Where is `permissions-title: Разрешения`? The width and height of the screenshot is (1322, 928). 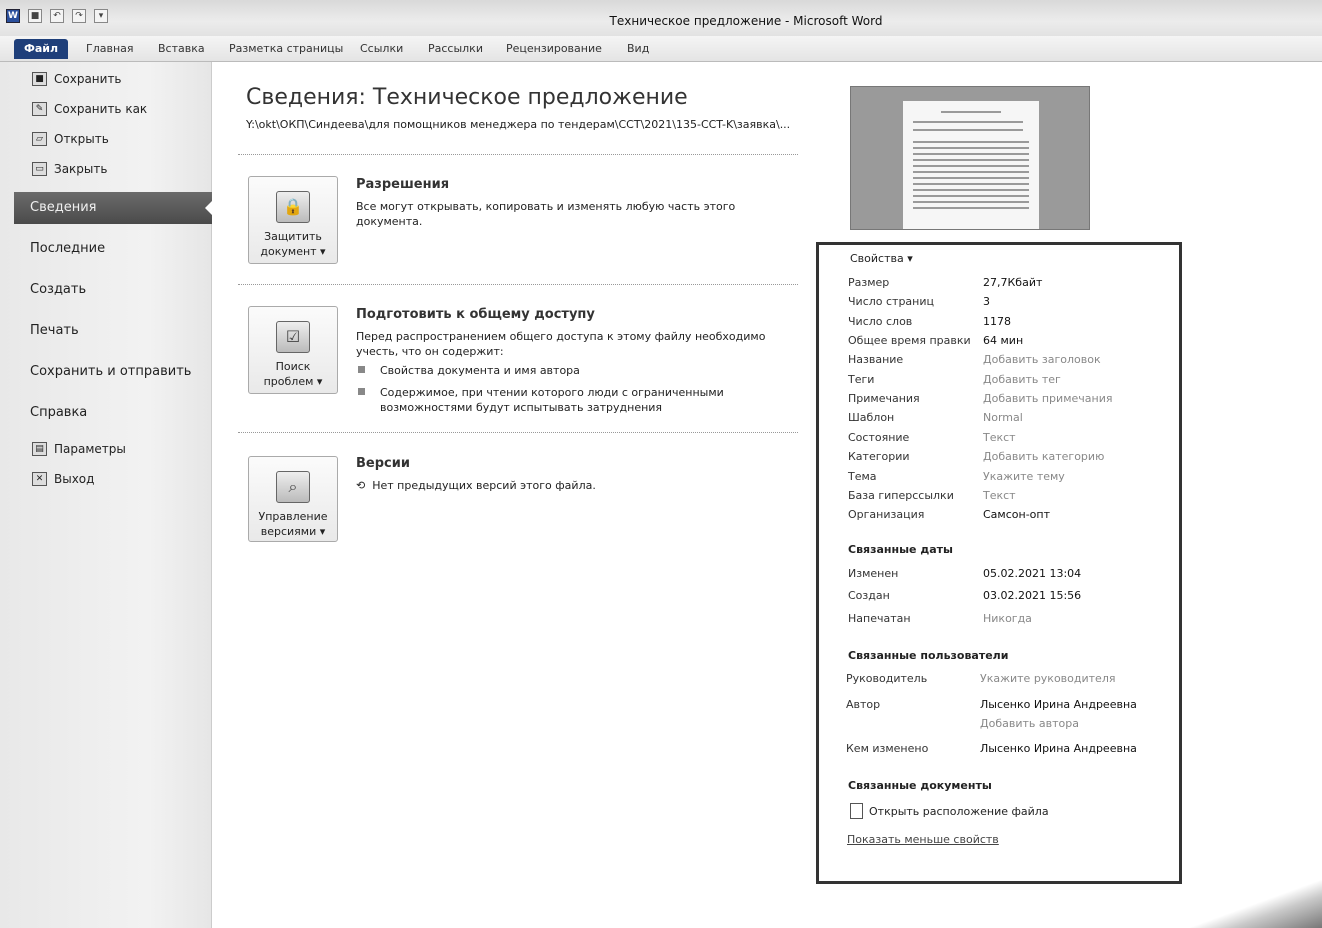 permissions-title: Разрешения is located at coordinates (403, 184).